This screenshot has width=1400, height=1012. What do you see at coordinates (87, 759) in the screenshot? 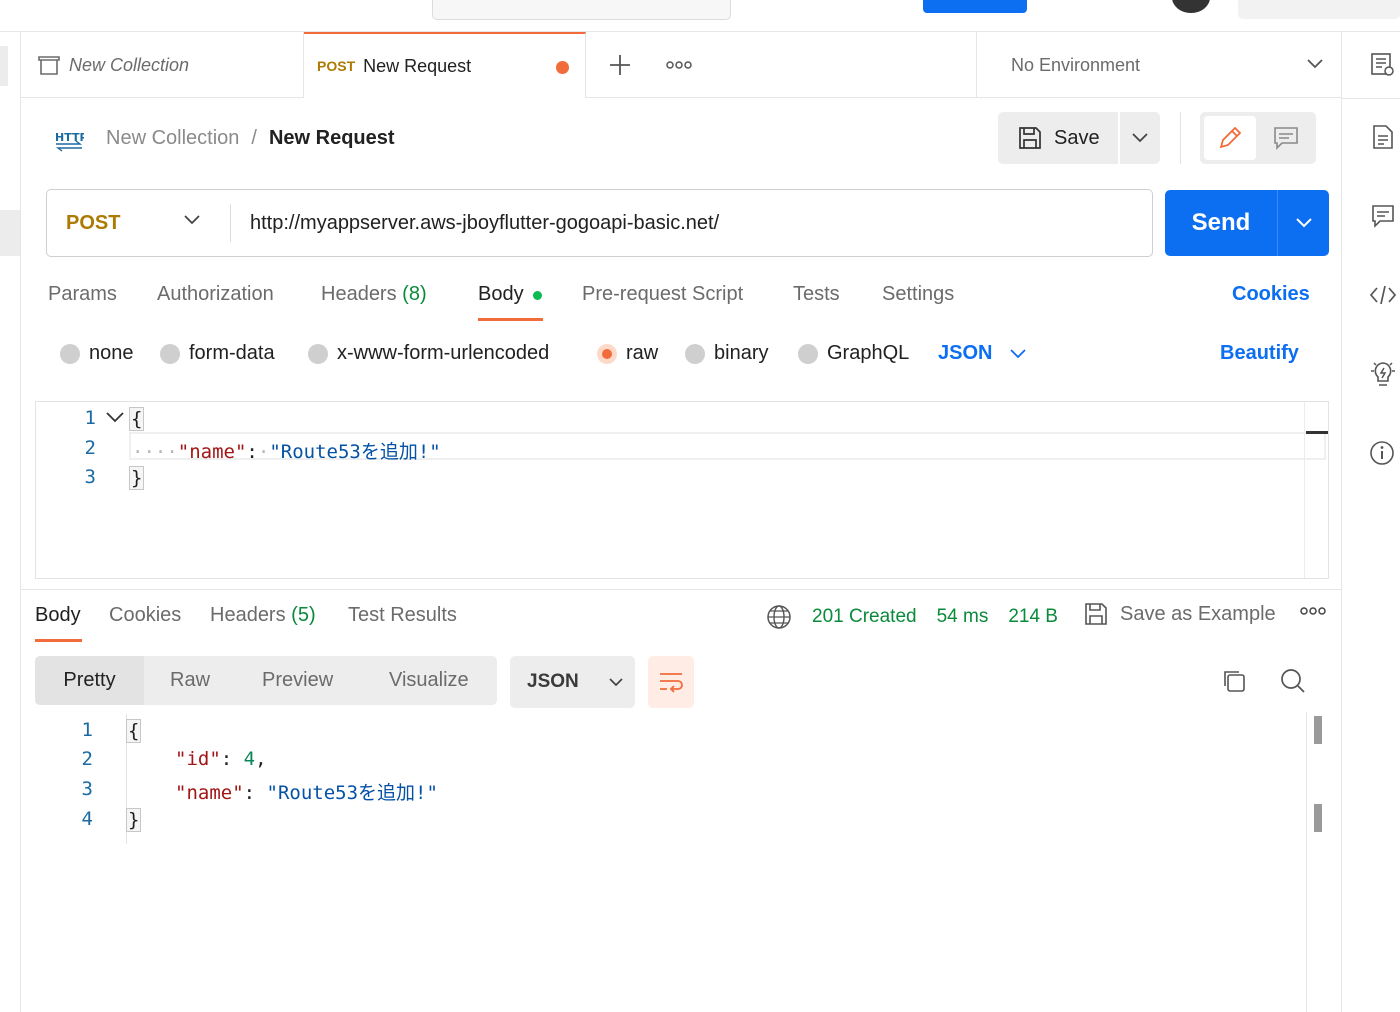
I see `line-number: 2` at bounding box center [87, 759].